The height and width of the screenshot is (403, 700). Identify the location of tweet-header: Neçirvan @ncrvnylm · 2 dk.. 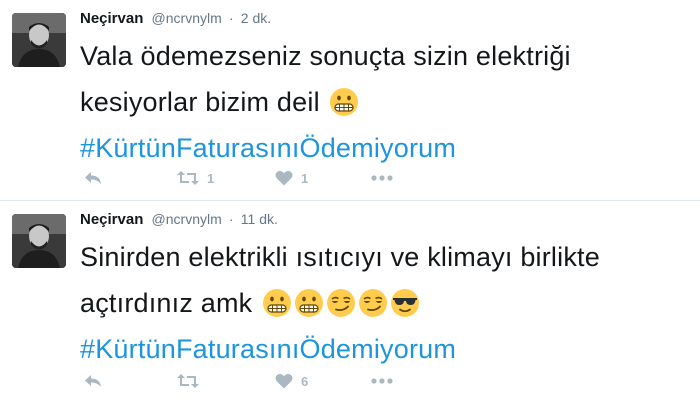
(175, 18).